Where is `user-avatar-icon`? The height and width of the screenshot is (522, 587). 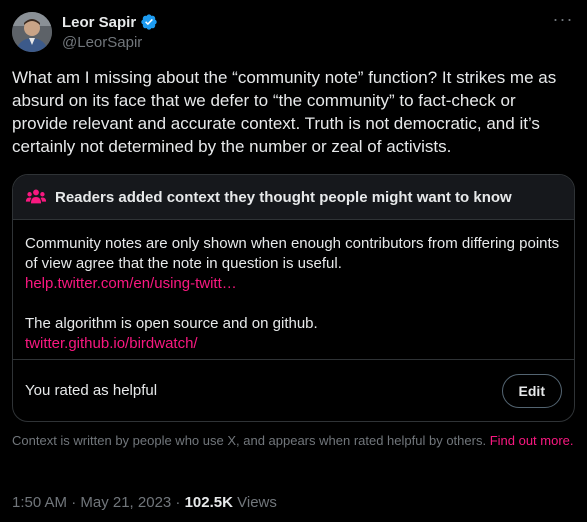 user-avatar-icon is located at coordinates (32, 32).